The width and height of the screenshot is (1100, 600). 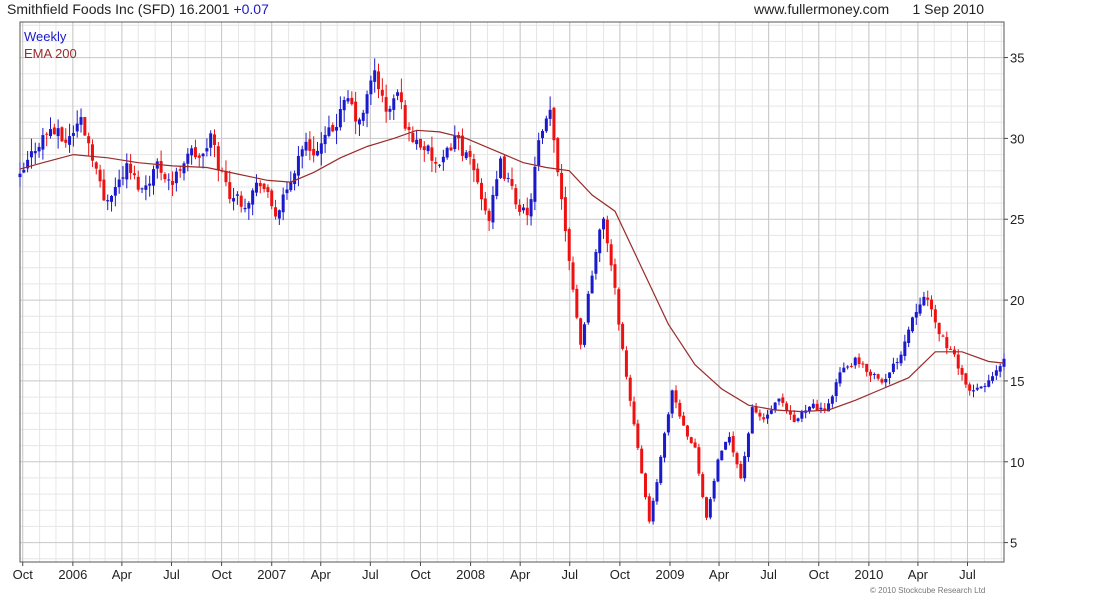 What do you see at coordinates (470, 574) in the screenshot?
I see `x-tick-label: 2008` at bounding box center [470, 574].